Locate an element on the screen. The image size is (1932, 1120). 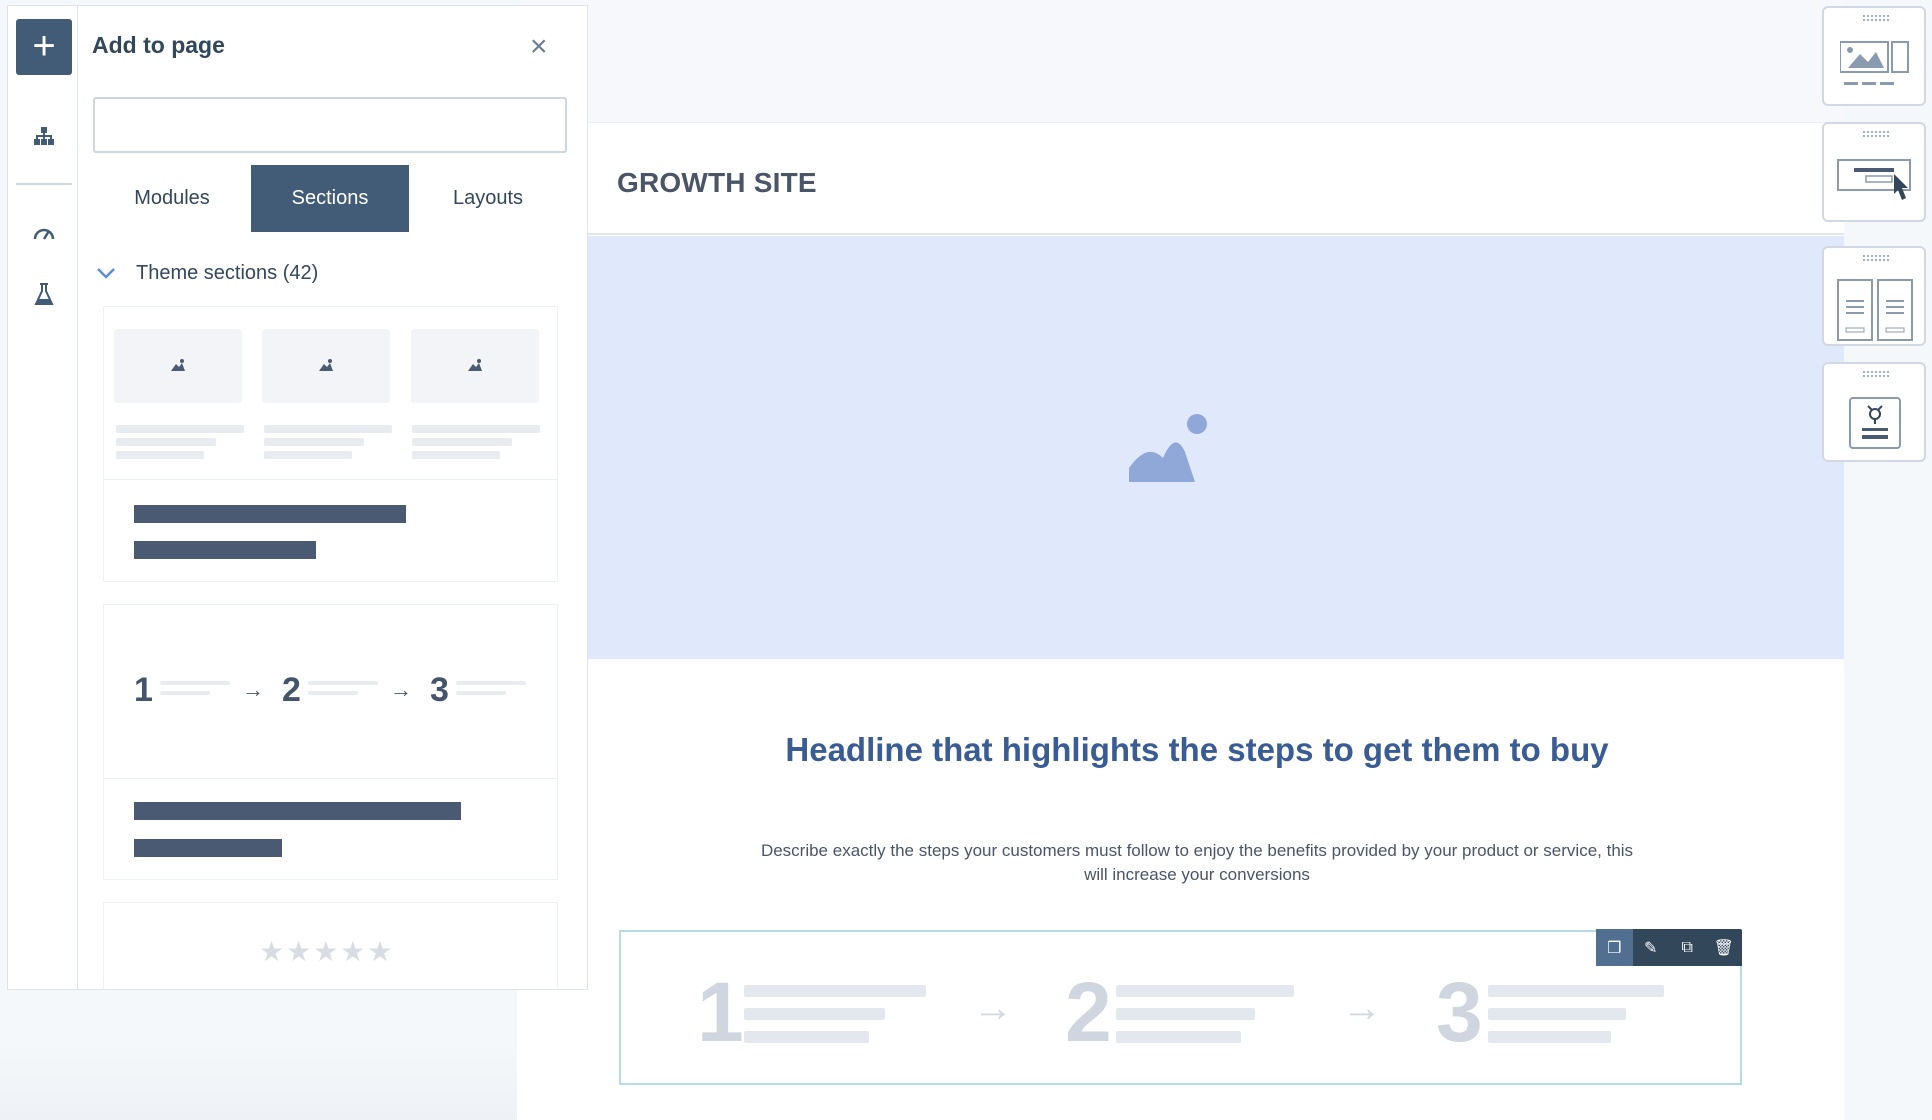
tab-layouts: Layouts is located at coordinates (488, 198).